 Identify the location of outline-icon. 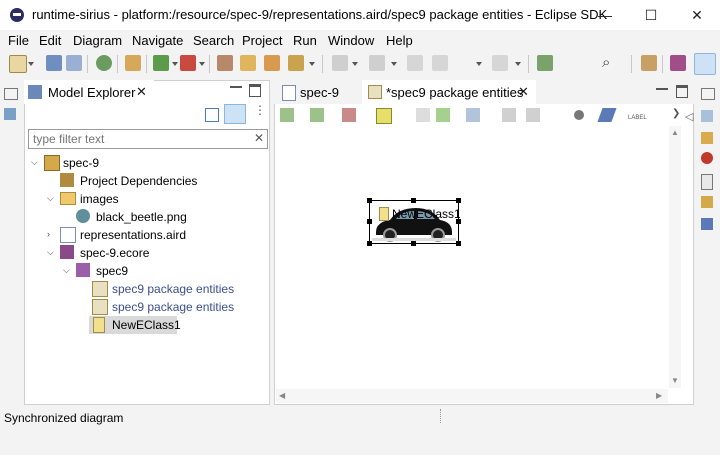
(707, 224).